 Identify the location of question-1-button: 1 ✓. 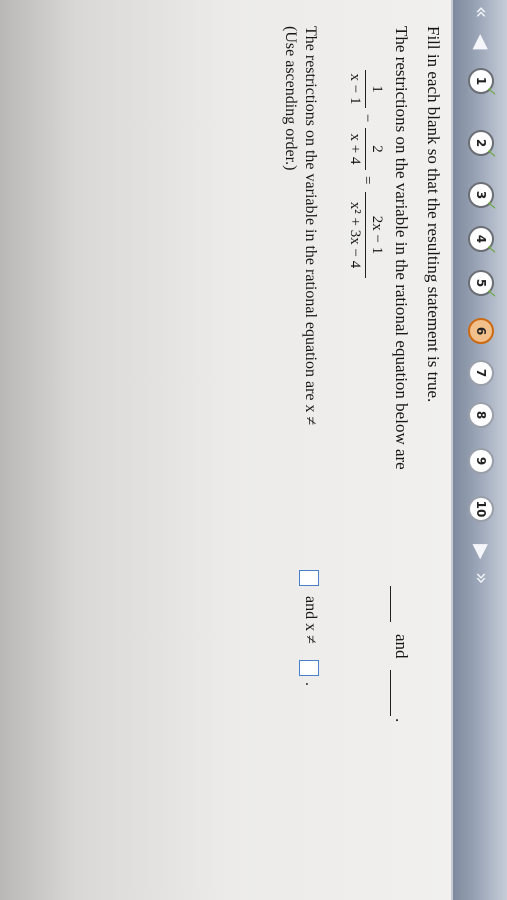
(483, 82).